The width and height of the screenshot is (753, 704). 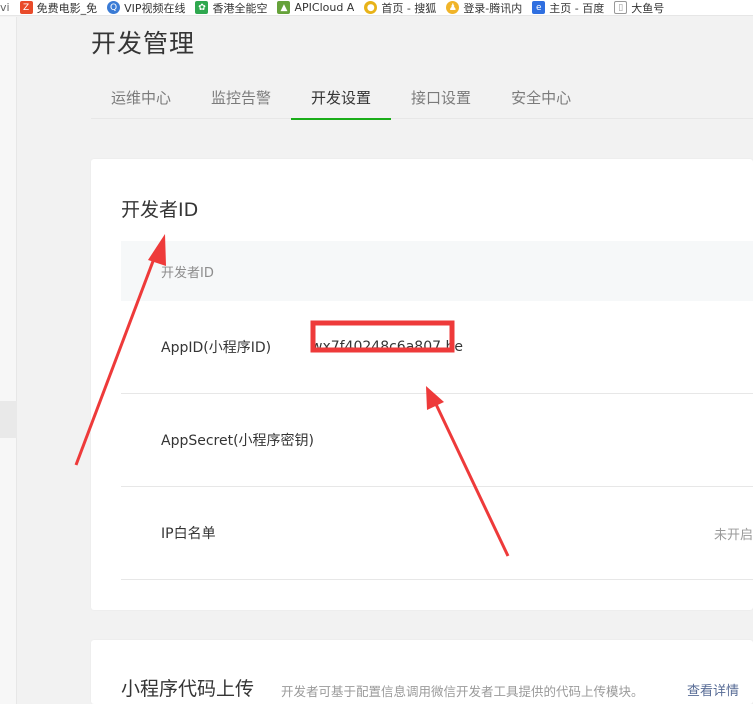 I want to click on left-sidebar, so click(x=8, y=360).